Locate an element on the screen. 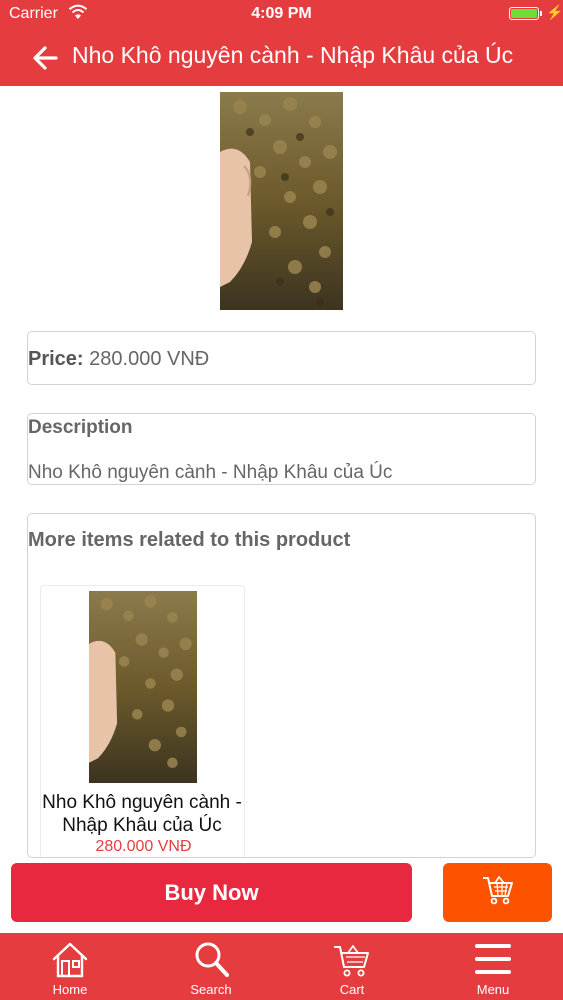 The width and height of the screenshot is (563, 1000). status-bar: Carrier 4:09 PM ⚡ is located at coordinates (281, 14).